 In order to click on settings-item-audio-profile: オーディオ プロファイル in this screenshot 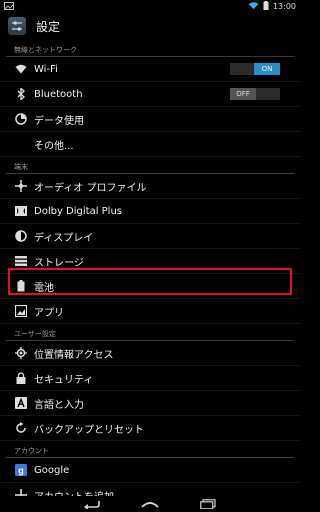, I will do `click(150, 186)`.